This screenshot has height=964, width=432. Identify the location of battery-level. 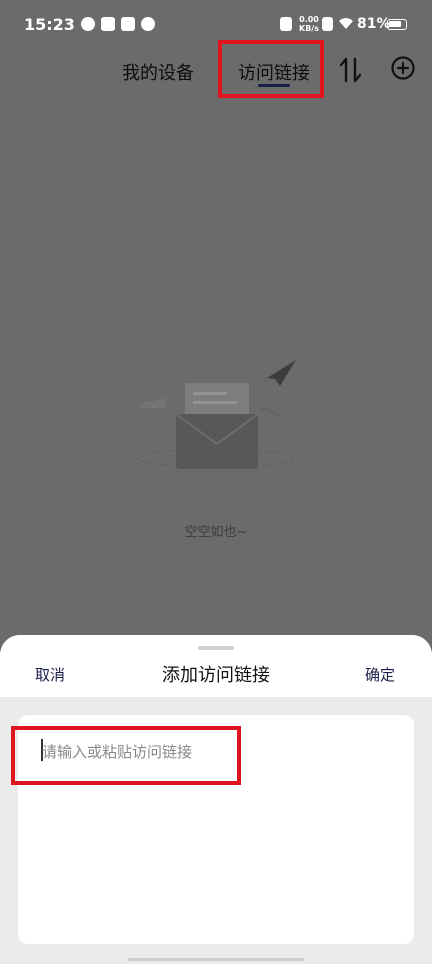
(395, 24).